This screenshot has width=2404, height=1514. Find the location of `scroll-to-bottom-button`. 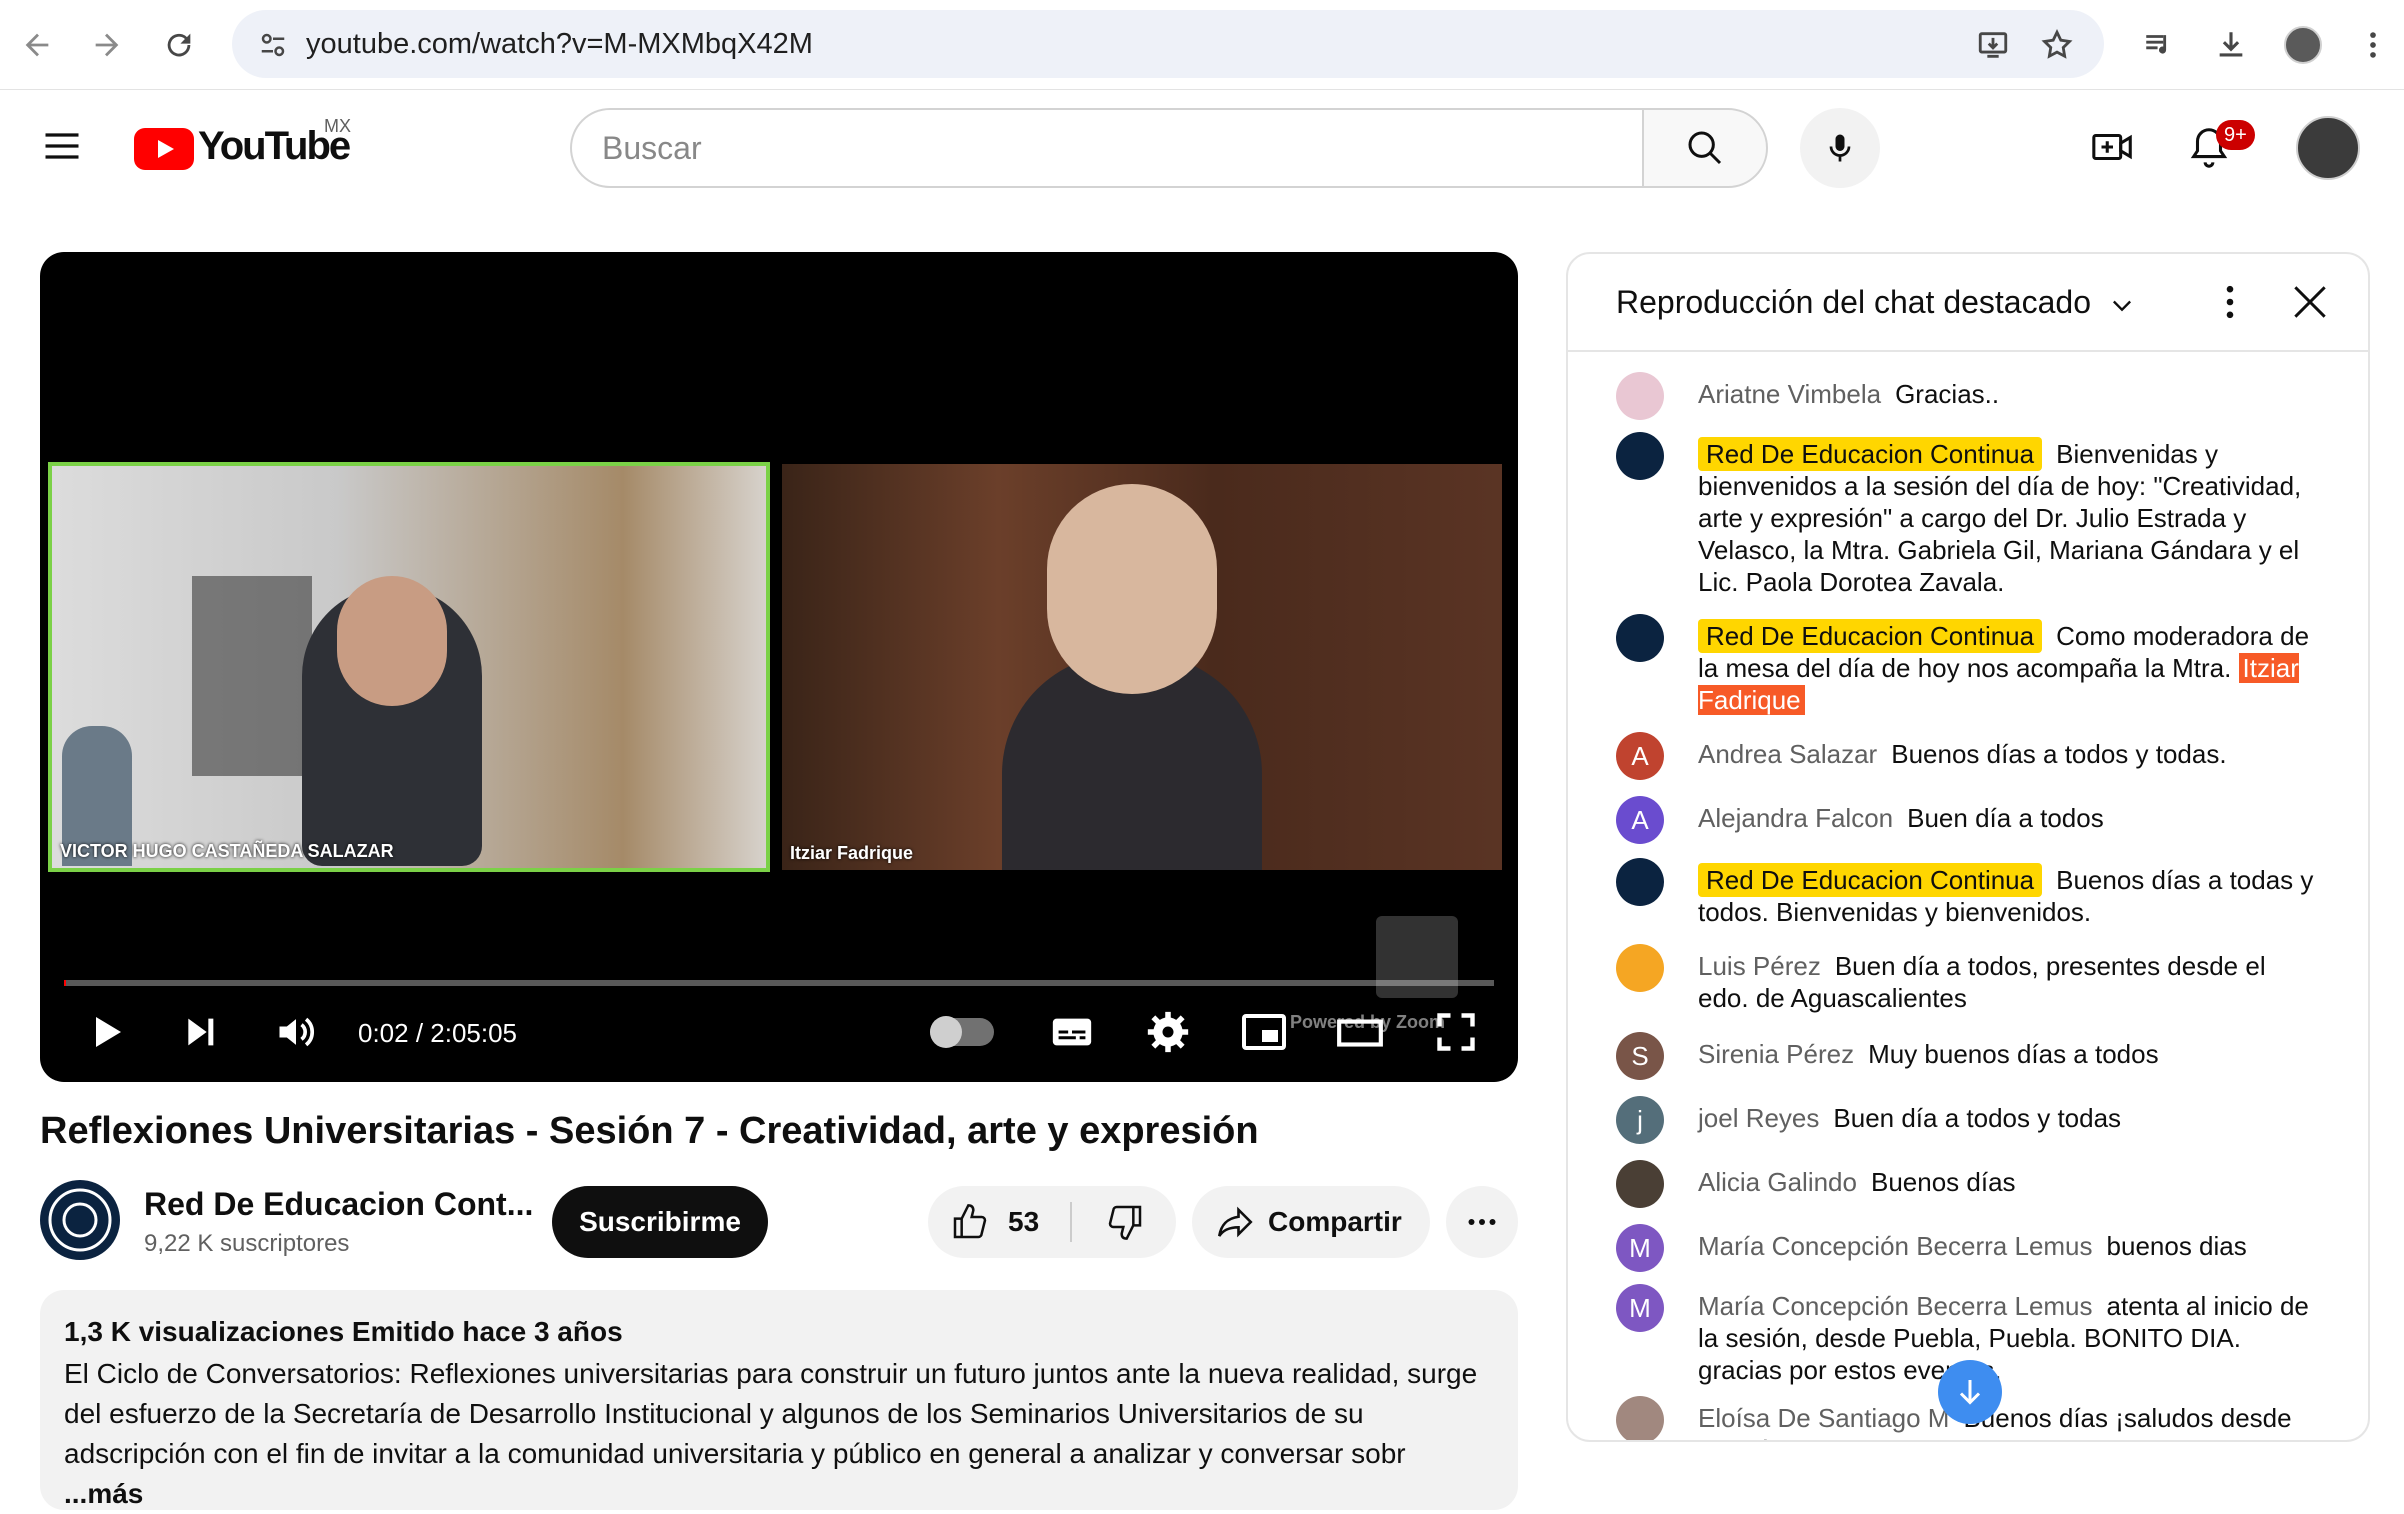

scroll-to-bottom-button is located at coordinates (1970, 1392).